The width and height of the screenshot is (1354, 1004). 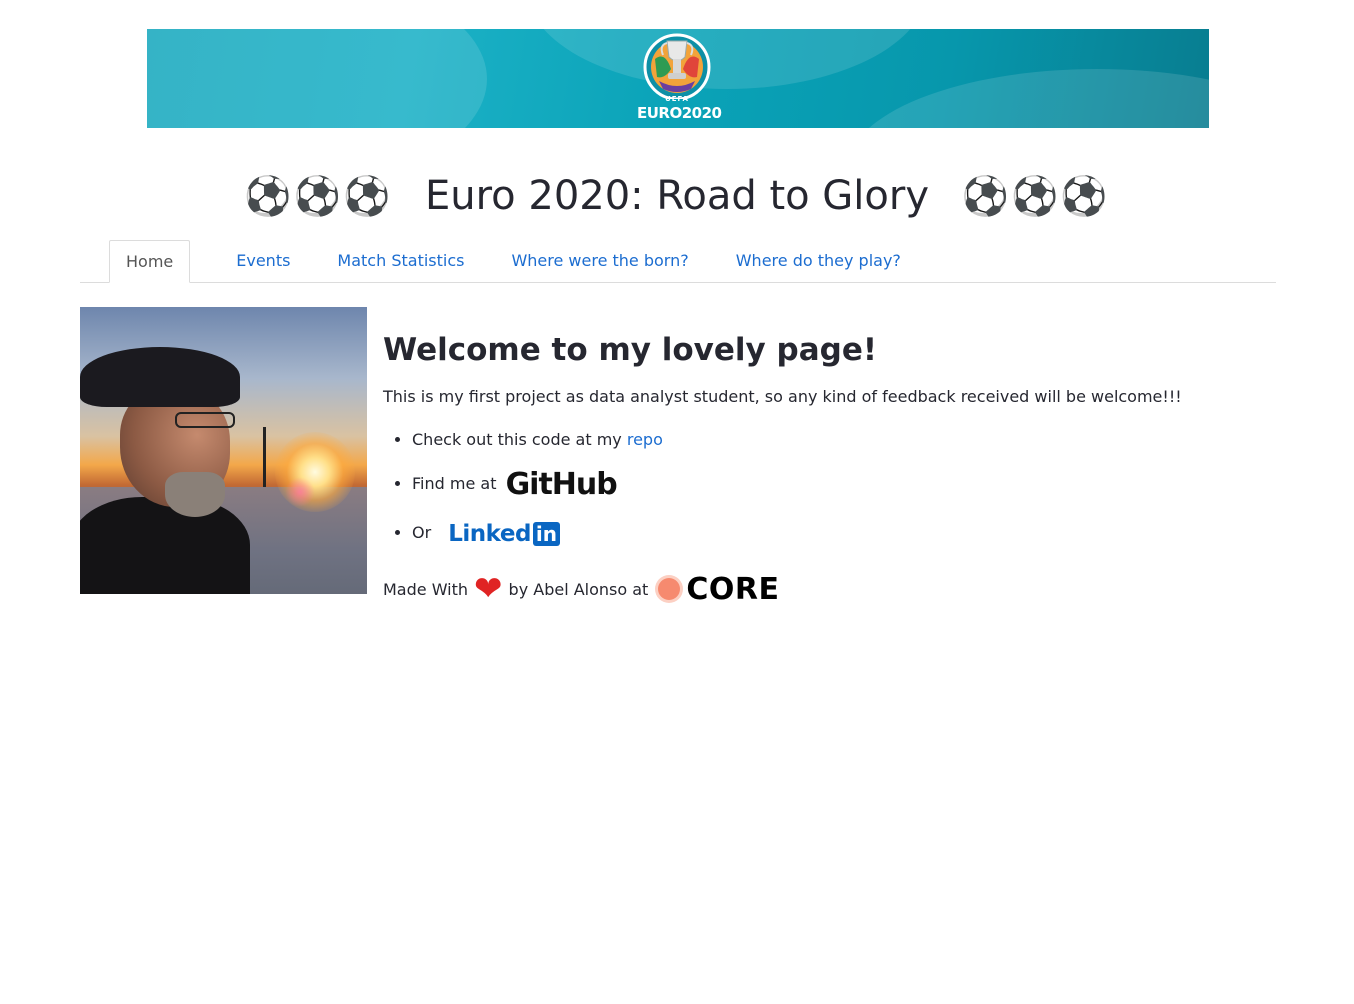 I want to click on euro2020-logo: UEFA EURO2020, so click(x=679, y=78).